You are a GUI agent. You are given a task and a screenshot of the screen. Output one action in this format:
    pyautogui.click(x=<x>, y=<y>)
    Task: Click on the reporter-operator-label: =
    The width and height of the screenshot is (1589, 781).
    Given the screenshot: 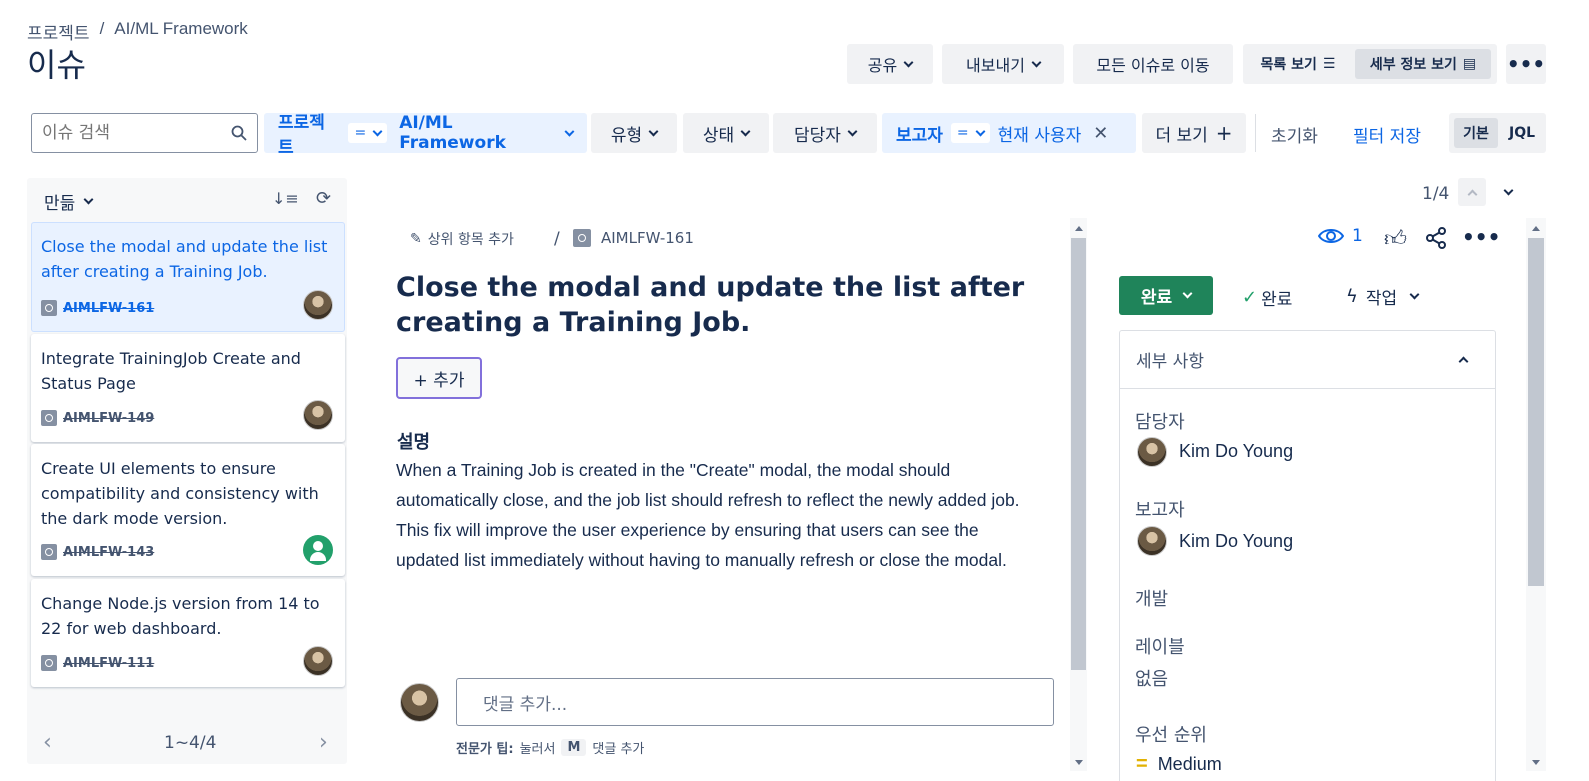 What is the action you would take?
    pyautogui.click(x=962, y=133)
    